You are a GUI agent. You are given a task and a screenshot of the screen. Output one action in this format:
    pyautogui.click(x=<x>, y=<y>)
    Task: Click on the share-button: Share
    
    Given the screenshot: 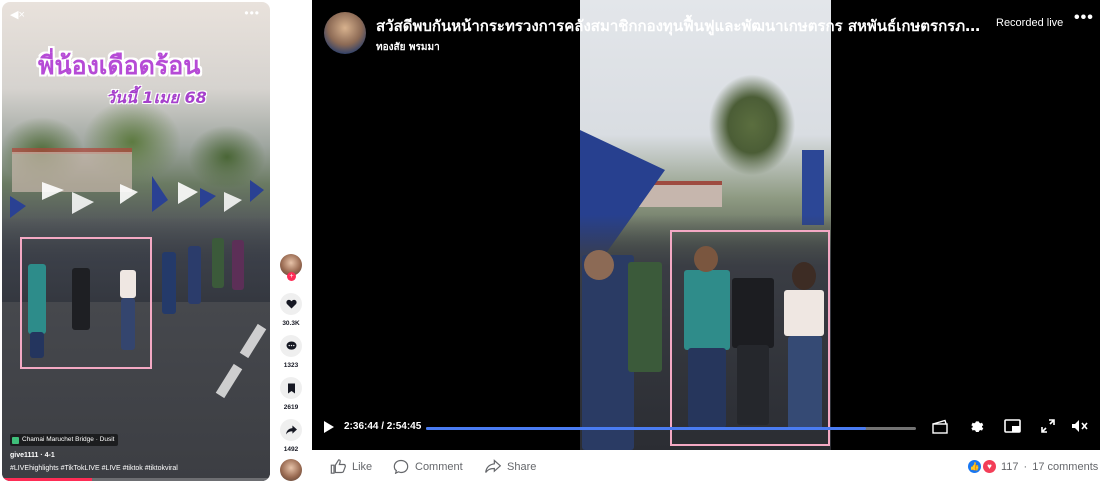 What is the action you would take?
    pyautogui.click(x=510, y=466)
    